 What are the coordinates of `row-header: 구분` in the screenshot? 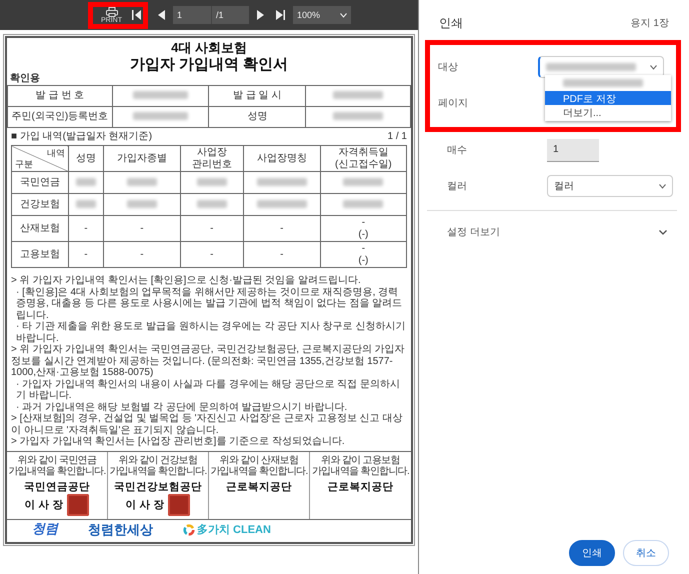 It's located at (24, 164).